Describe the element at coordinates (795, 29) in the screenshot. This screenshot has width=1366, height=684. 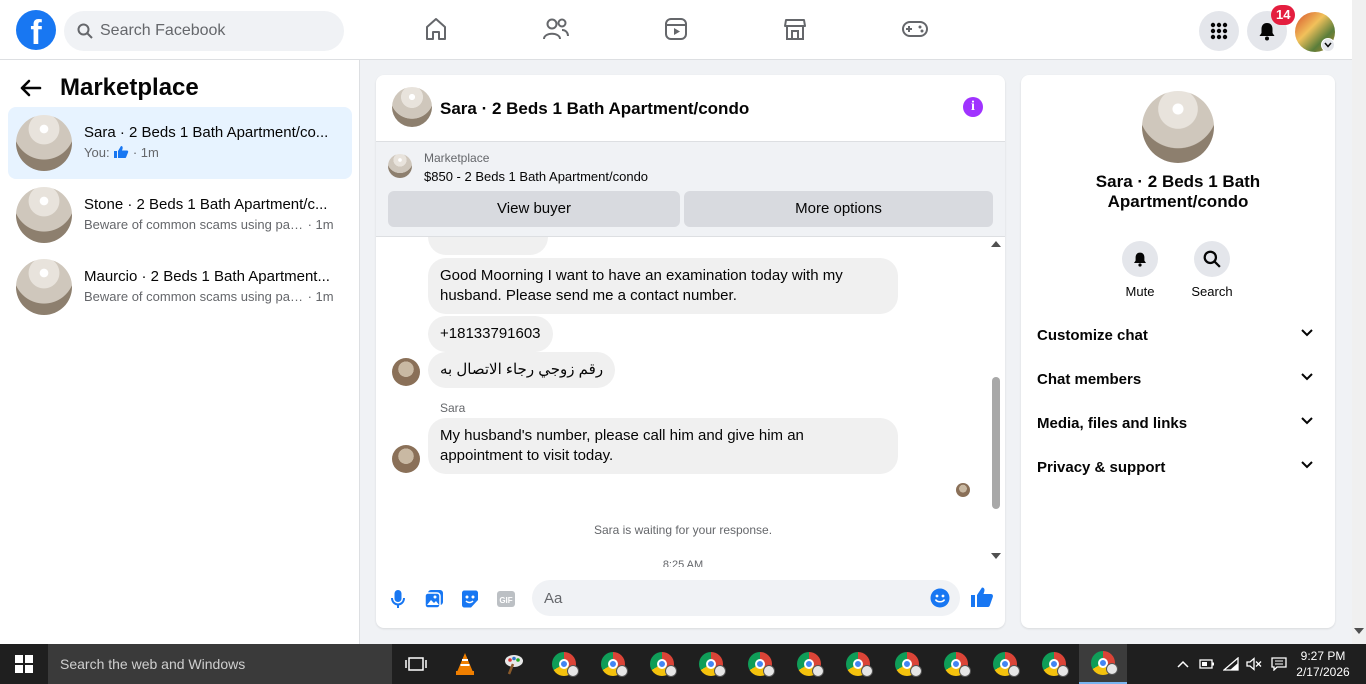
I see `marketplace-icon` at that location.